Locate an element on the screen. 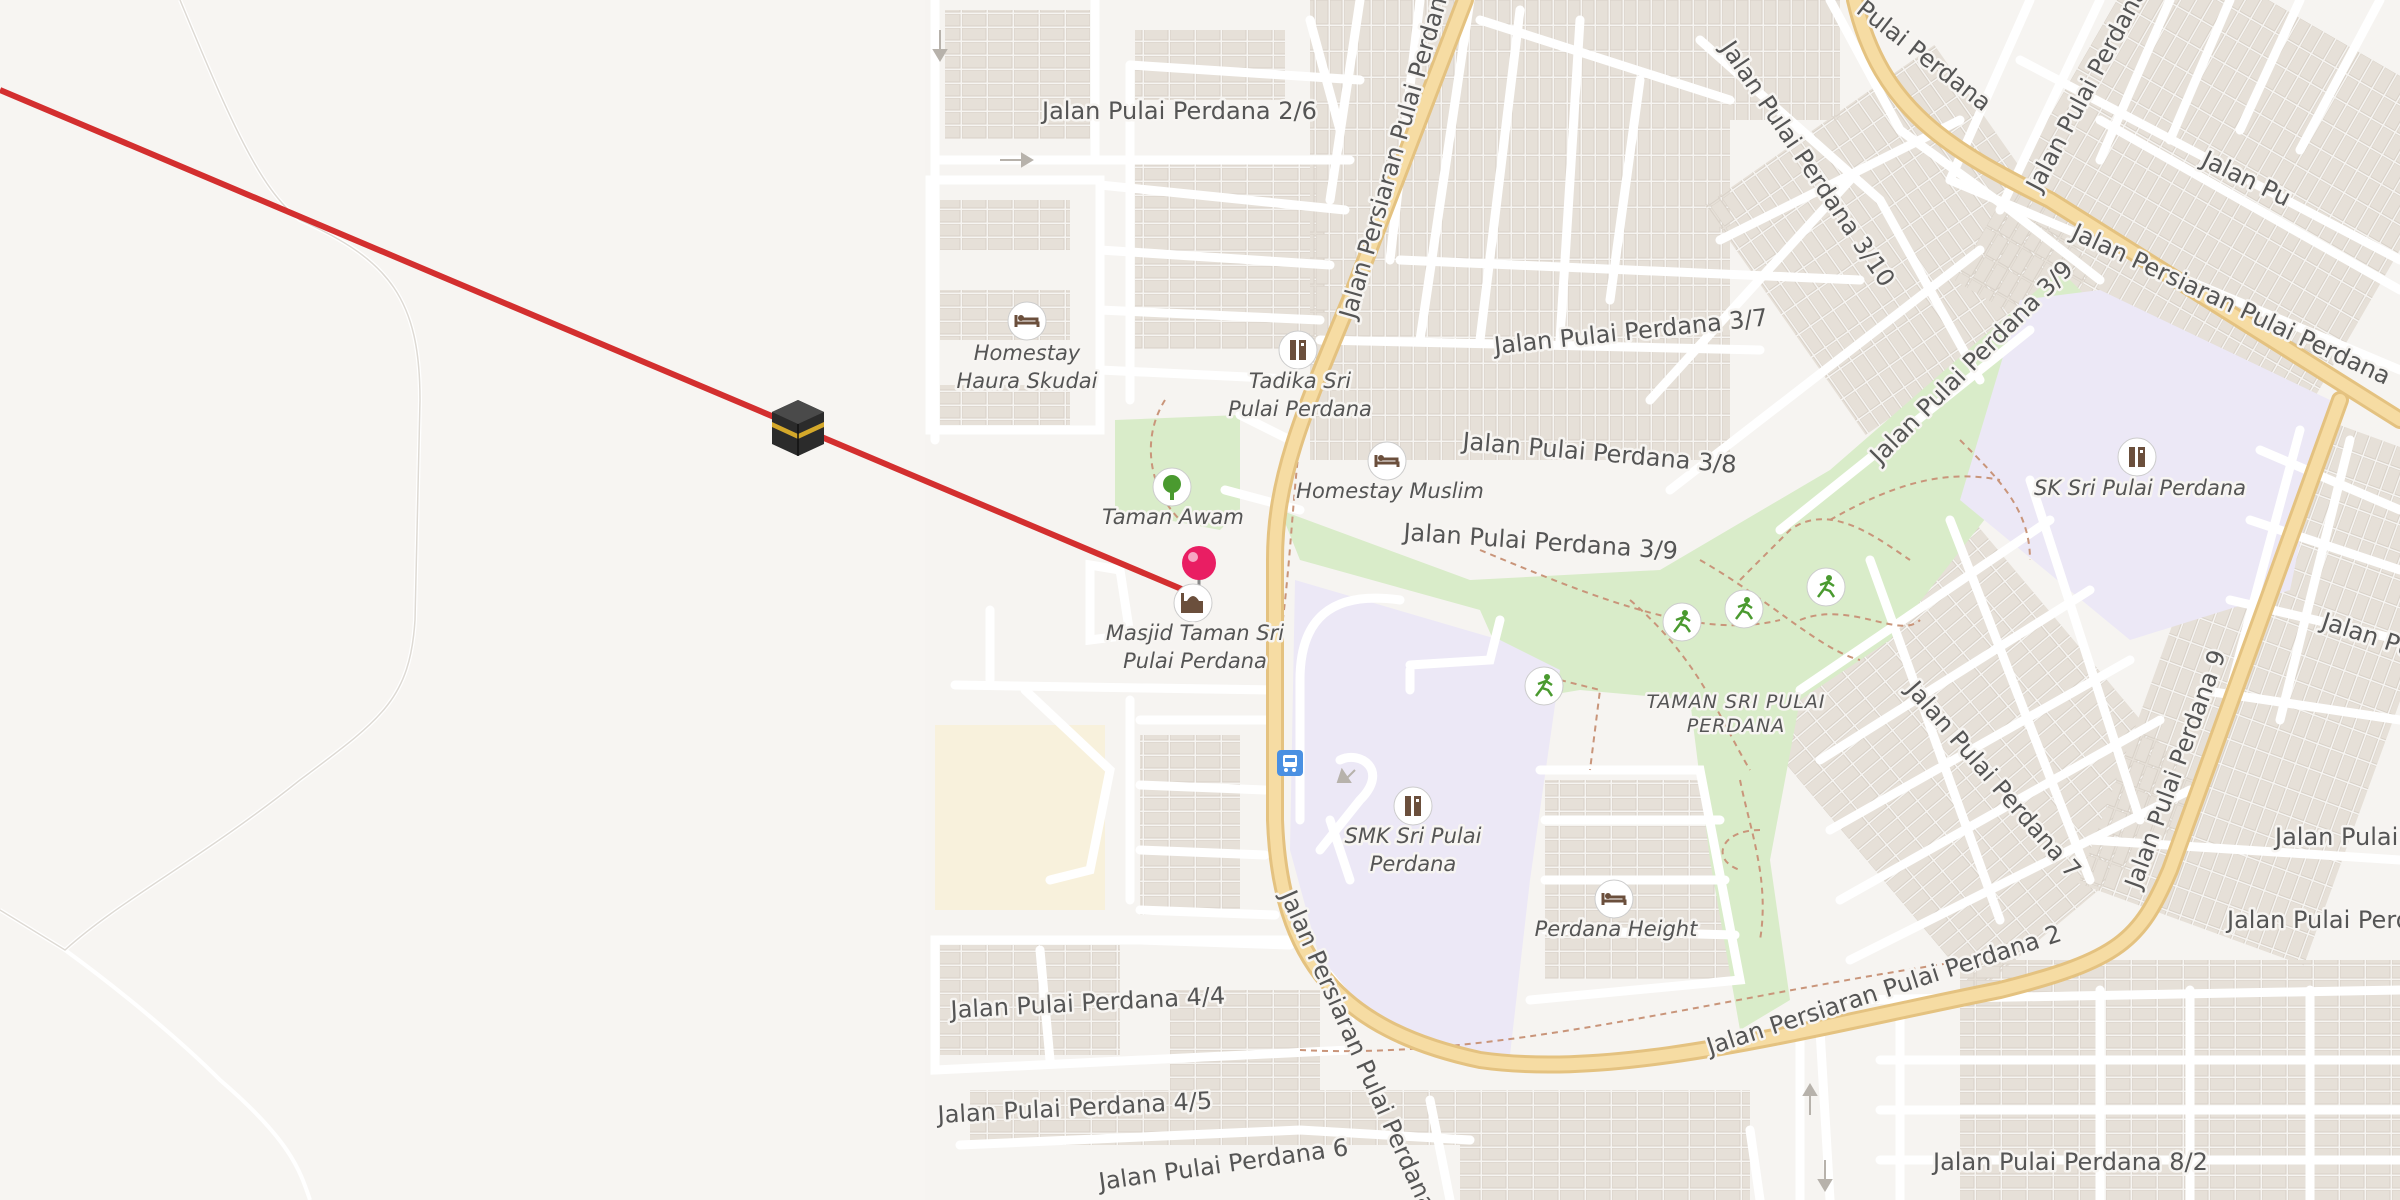 This screenshot has width=2400, height=1200. poi-label-homestay-muslim: Homestay Muslim is located at coordinates (1390, 491).